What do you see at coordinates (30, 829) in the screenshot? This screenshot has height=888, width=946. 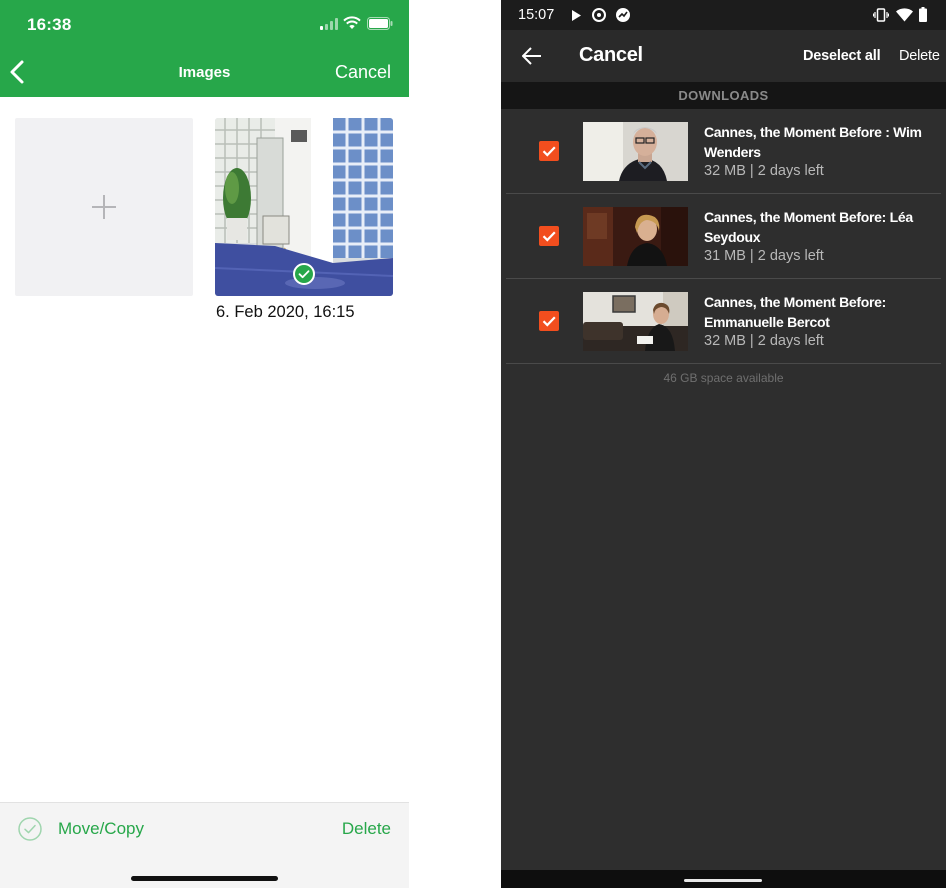 I see `circle-check-icon` at bounding box center [30, 829].